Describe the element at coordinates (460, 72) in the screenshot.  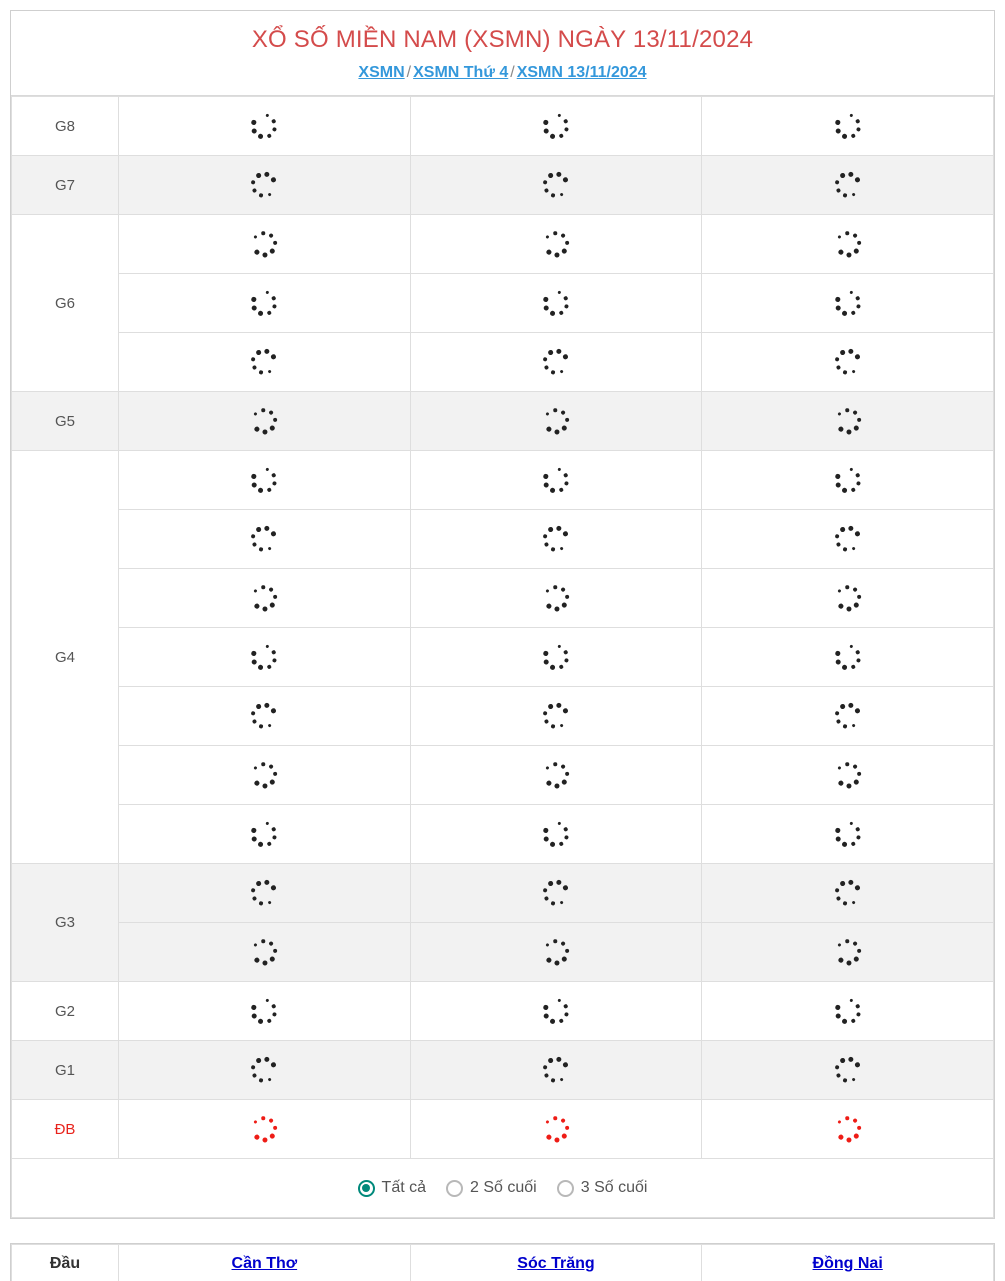
I see `breadcrumb-link-weekday: XSMN Thứ 4` at that location.